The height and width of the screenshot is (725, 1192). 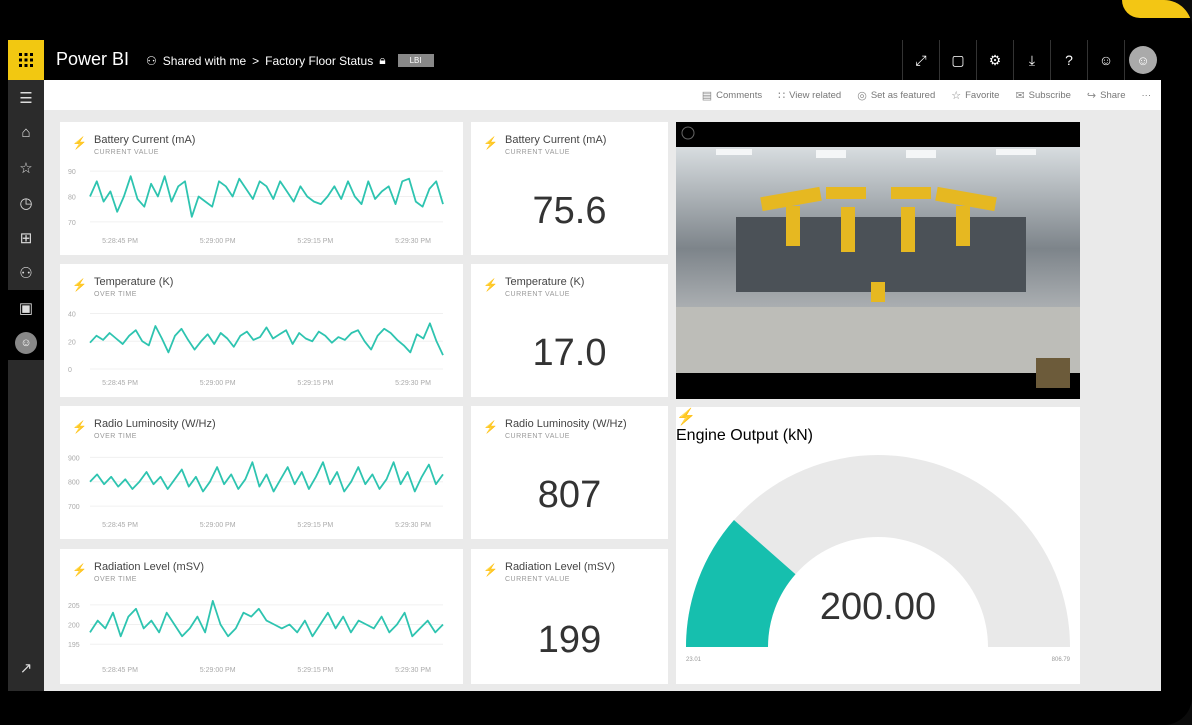 What do you see at coordinates (569, 616) in the screenshot?
I see `card-tile-radiation-level: ⚡ Radiation Level (mSV) CURRENT VALUE 199` at bounding box center [569, 616].